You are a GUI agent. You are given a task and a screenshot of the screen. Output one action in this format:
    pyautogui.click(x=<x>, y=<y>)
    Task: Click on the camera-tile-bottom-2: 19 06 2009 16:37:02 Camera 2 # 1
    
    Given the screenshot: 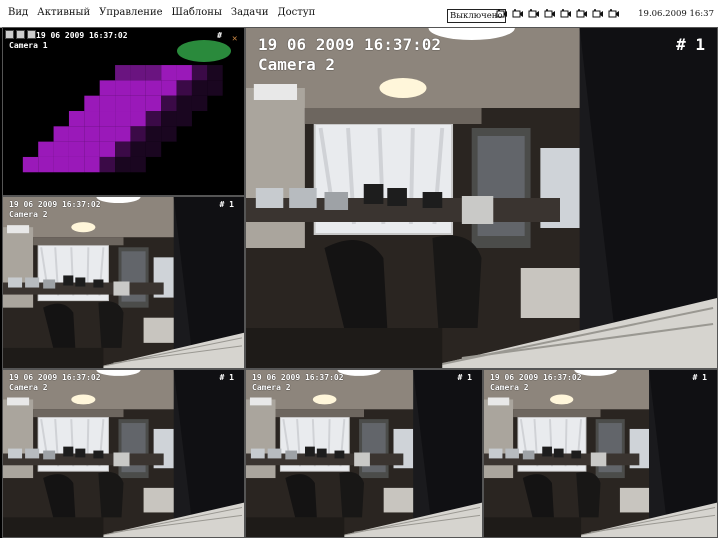 What is the action you would take?
    pyautogui.click(x=364, y=453)
    